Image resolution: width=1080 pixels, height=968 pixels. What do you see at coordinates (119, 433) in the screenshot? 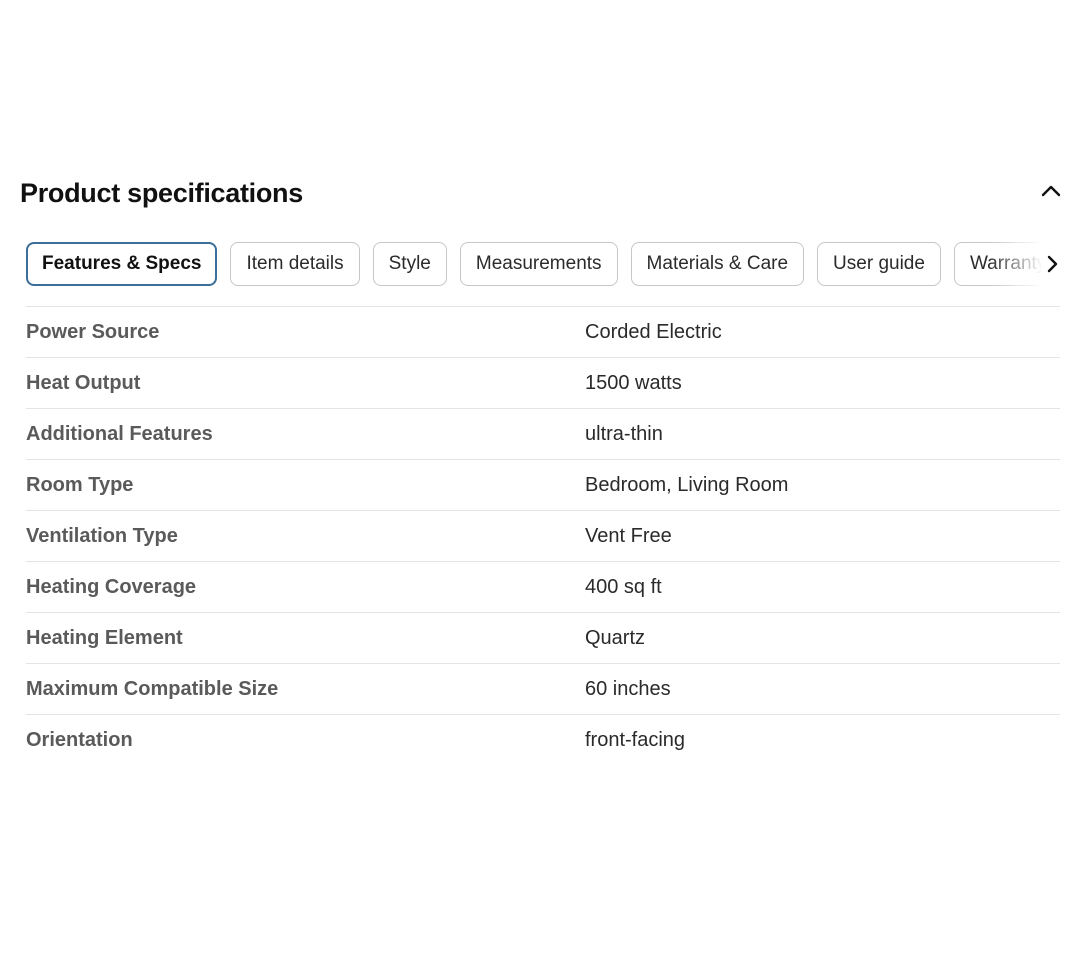
I see `spec-label: Additional Features` at bounding box center [119, 433].